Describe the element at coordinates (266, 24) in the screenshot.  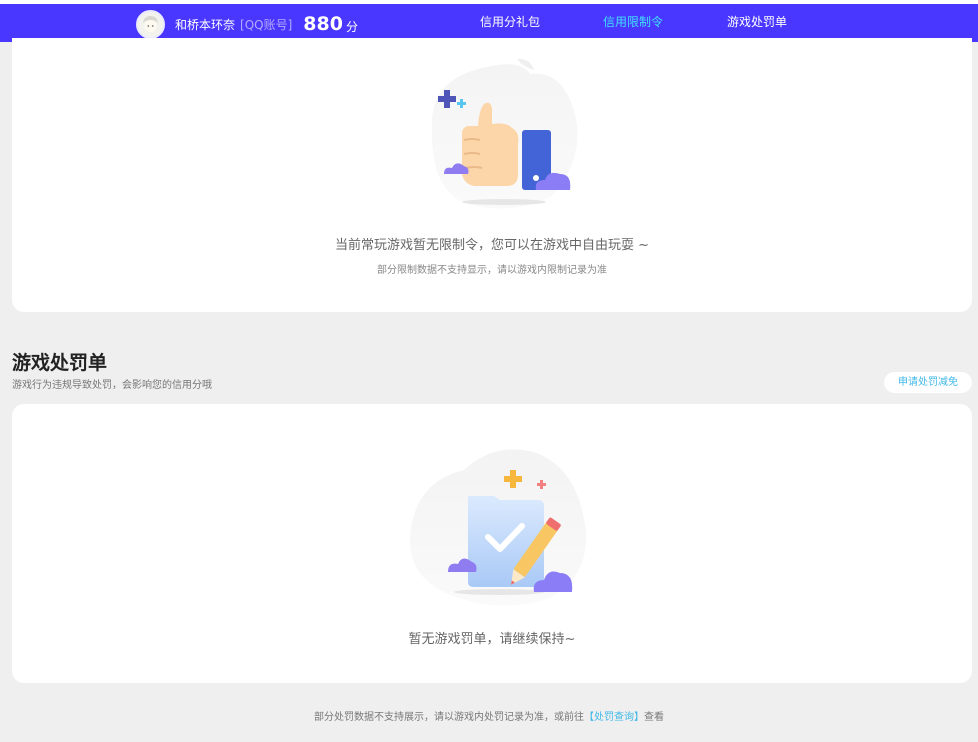
I see `account-type: [QQ账号]` at that location.